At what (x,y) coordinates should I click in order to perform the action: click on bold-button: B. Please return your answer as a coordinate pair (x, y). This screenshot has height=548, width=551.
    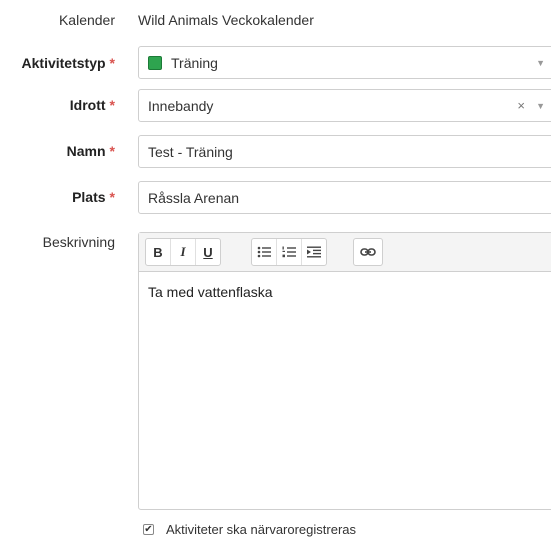
    Looking at the image, I should click on (158, 252).